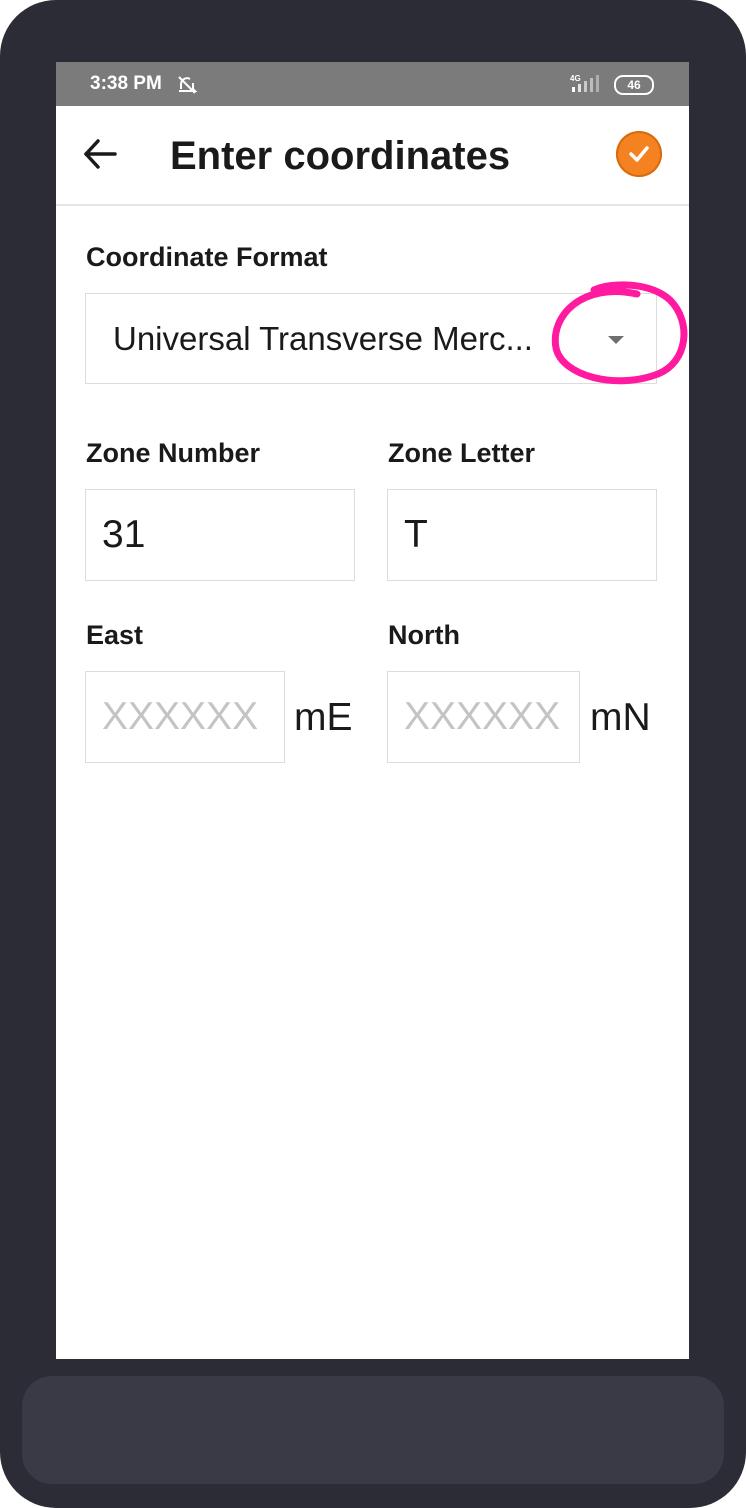 Image resolution: width=746 pixels, height=1508 pixels. I want to click on confirm-button, so click(639, 154).